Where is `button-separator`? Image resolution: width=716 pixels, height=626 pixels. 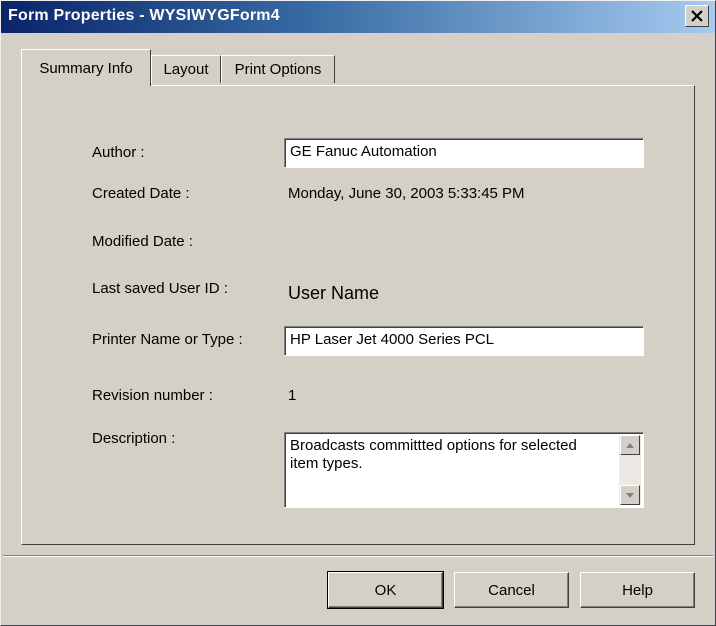
button-separator is located at coordinates (358, 556).